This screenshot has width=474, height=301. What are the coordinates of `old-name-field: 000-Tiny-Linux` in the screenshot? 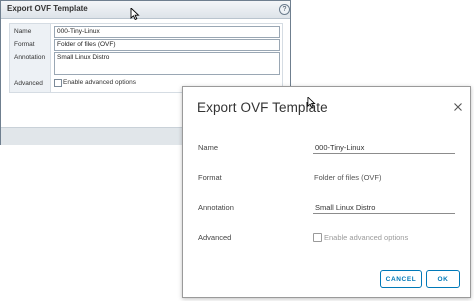 It's located at (167, 32).